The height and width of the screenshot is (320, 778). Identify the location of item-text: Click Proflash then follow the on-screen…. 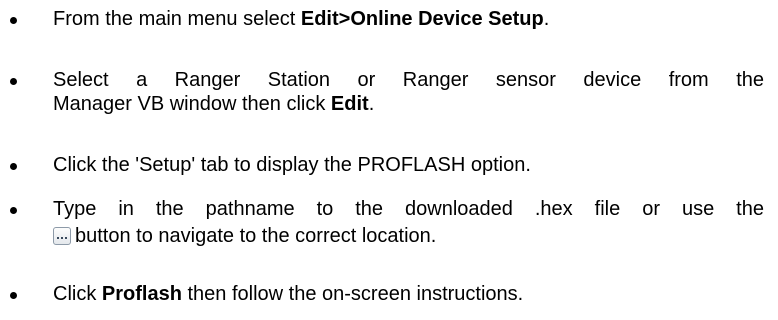
(288, 294).